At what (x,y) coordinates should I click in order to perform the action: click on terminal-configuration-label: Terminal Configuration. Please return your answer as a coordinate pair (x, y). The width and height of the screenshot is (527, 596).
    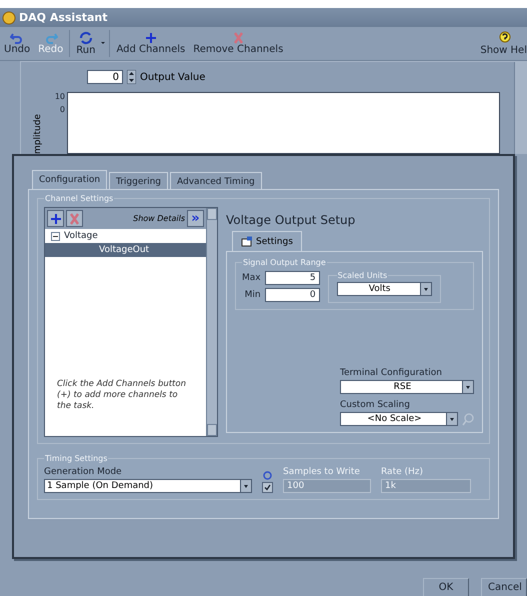
    Looking at the image, I should click on (391, 373).